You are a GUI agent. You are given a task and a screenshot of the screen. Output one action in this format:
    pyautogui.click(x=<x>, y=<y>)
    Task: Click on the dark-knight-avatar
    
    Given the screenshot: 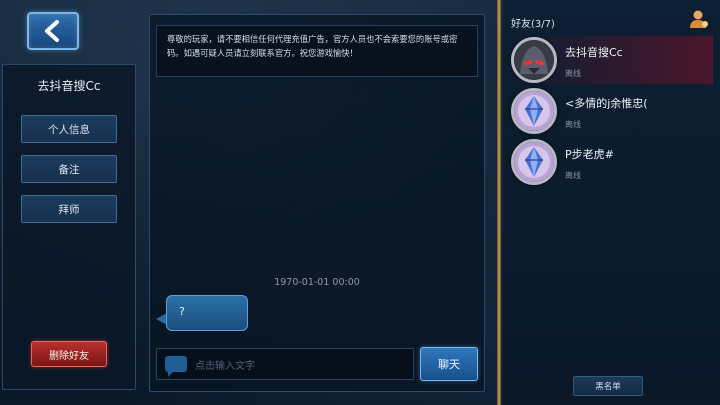 What is the action you would take?
    pyautogui.click(x=534, y=60)
    